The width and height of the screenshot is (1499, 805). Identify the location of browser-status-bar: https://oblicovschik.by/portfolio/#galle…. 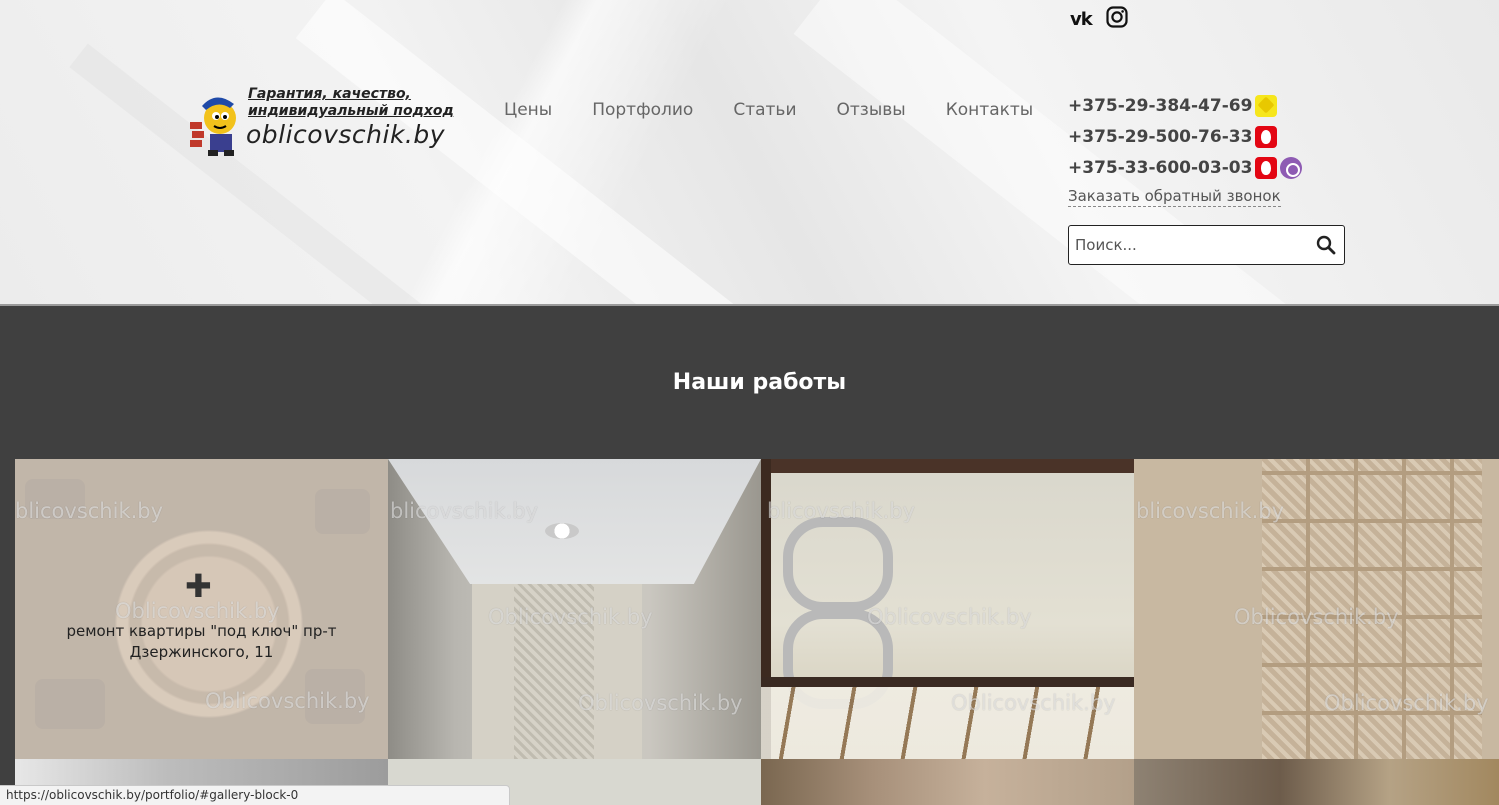
(255, 795).